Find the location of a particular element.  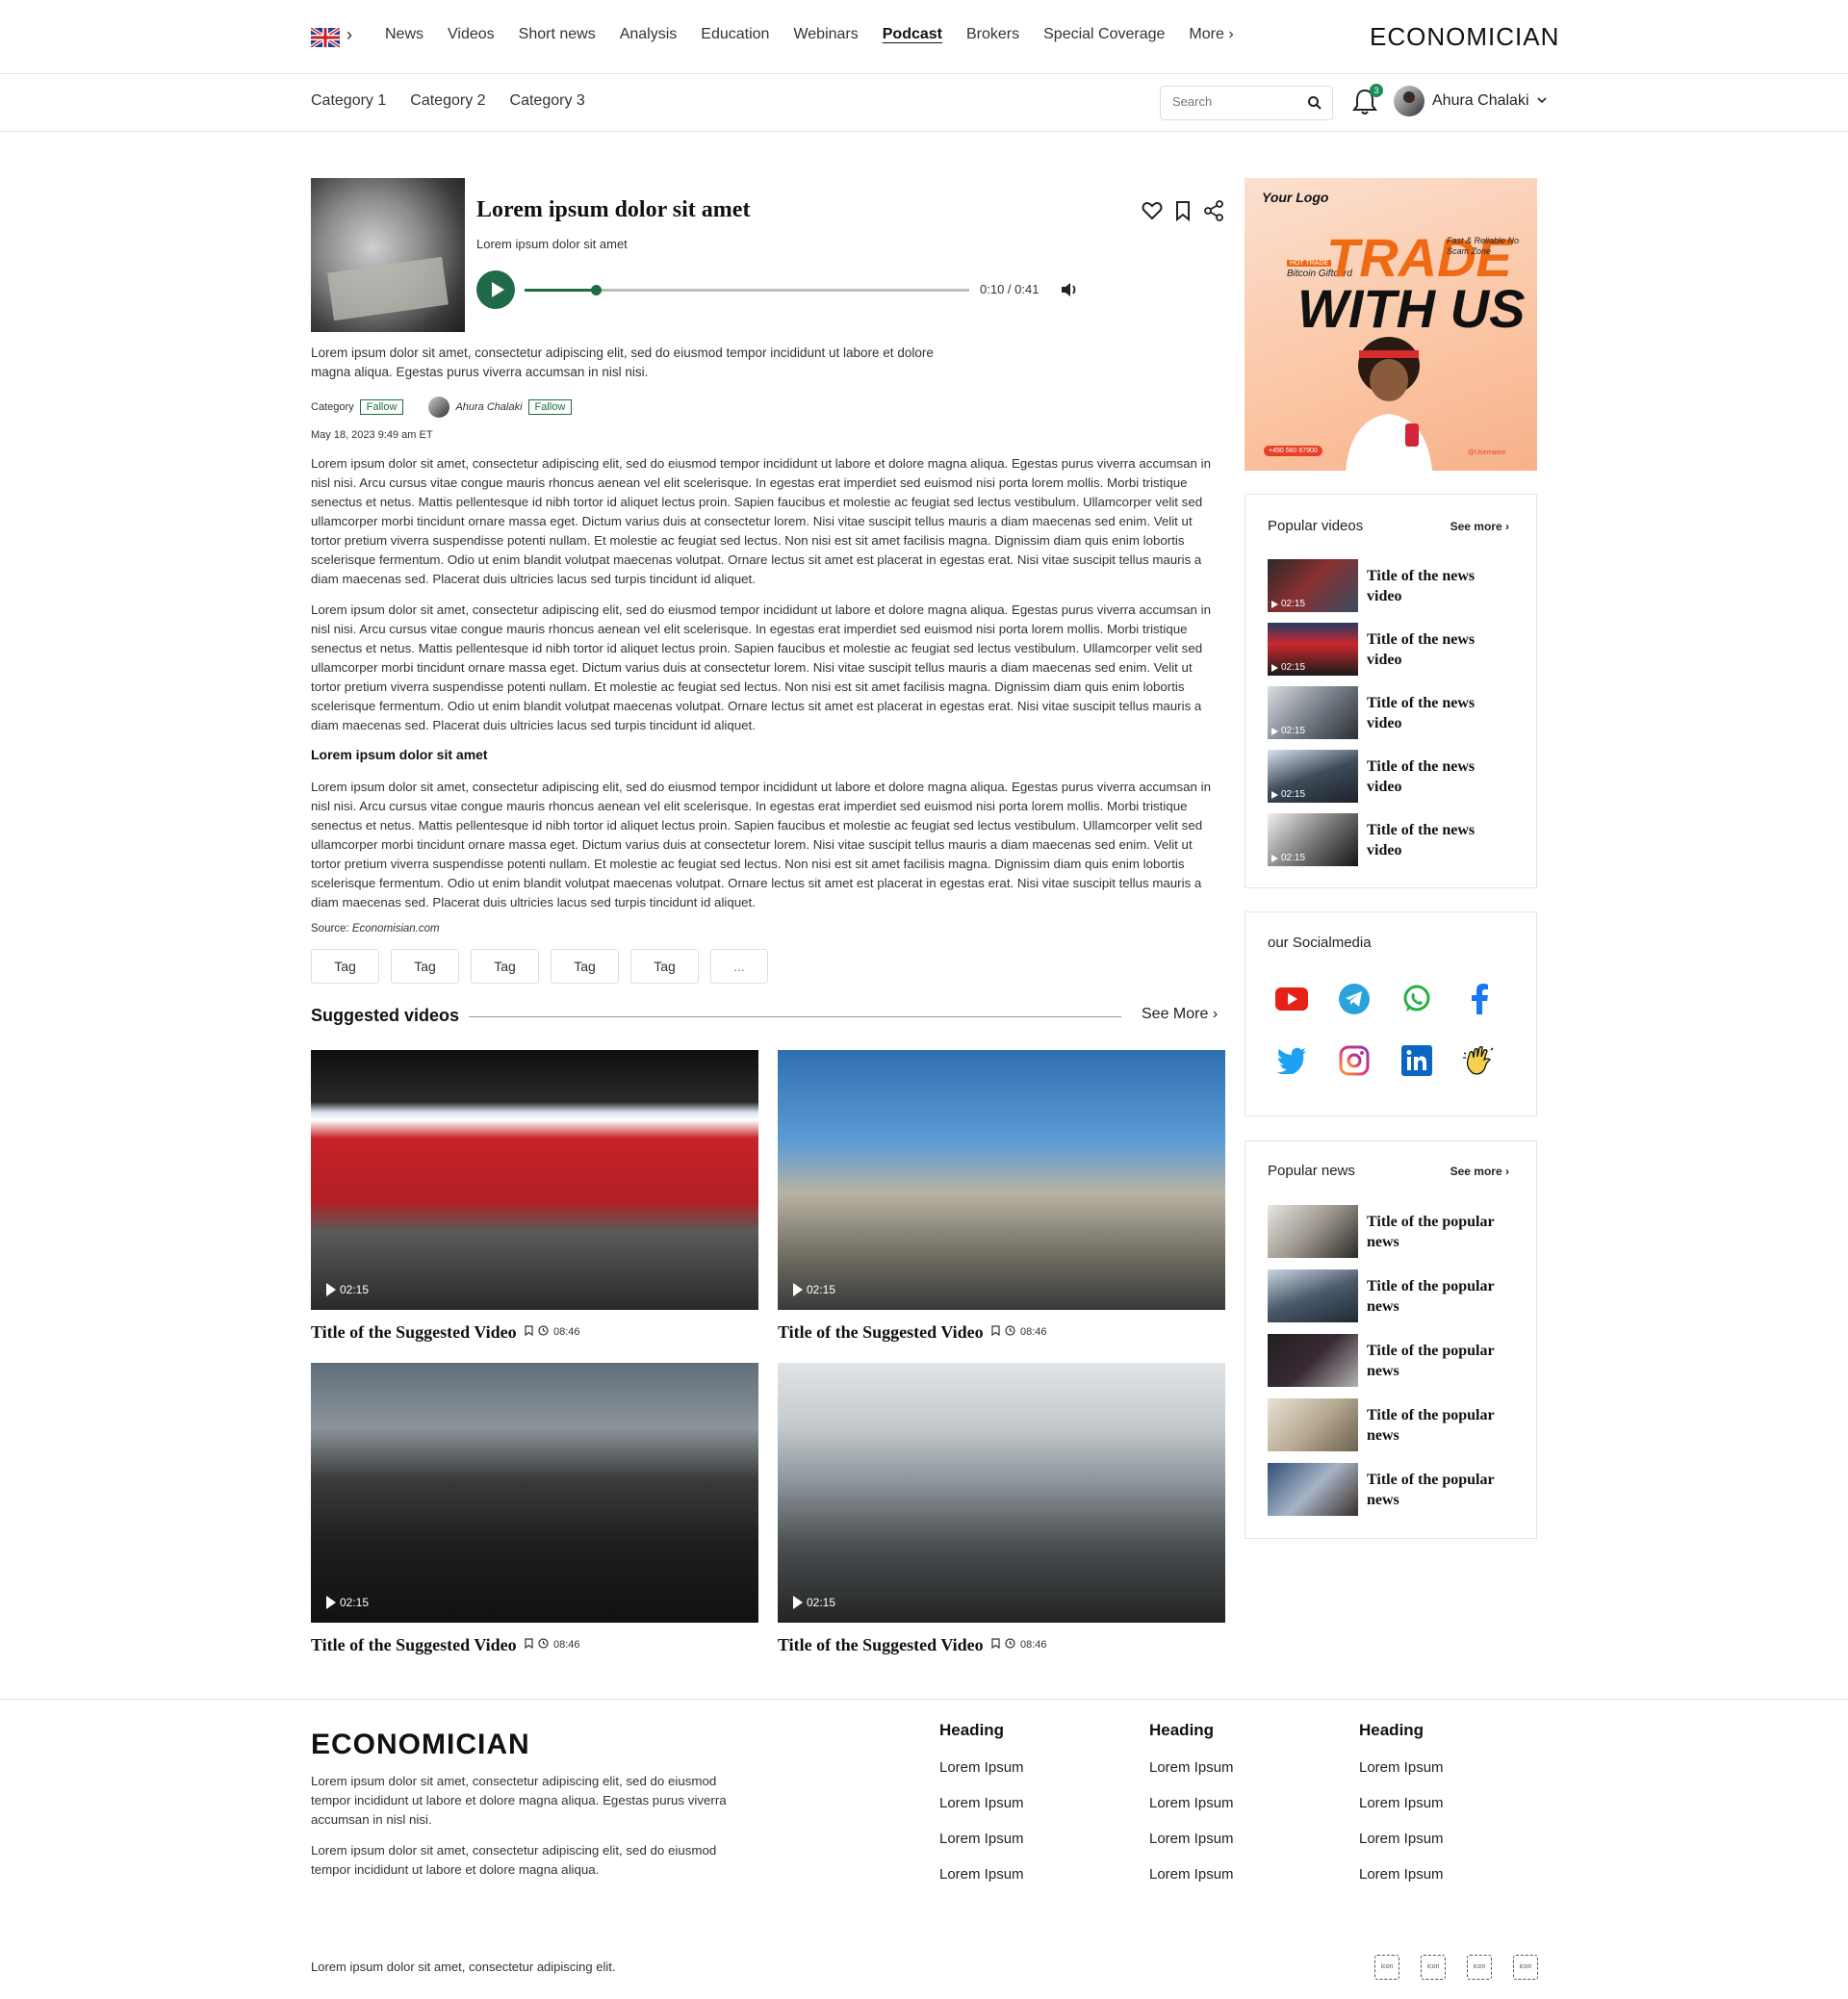

play-button is located at coordinates (495, 289).